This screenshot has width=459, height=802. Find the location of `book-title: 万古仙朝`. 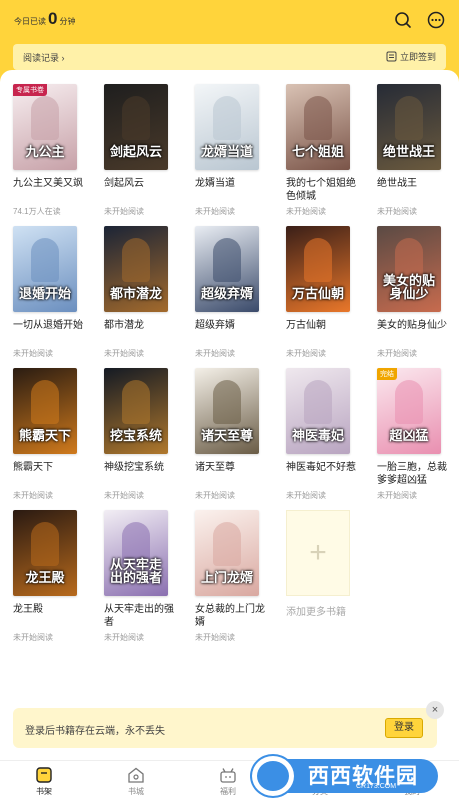

book-title: 万古仙朝 is located at coordinates (324, 332).